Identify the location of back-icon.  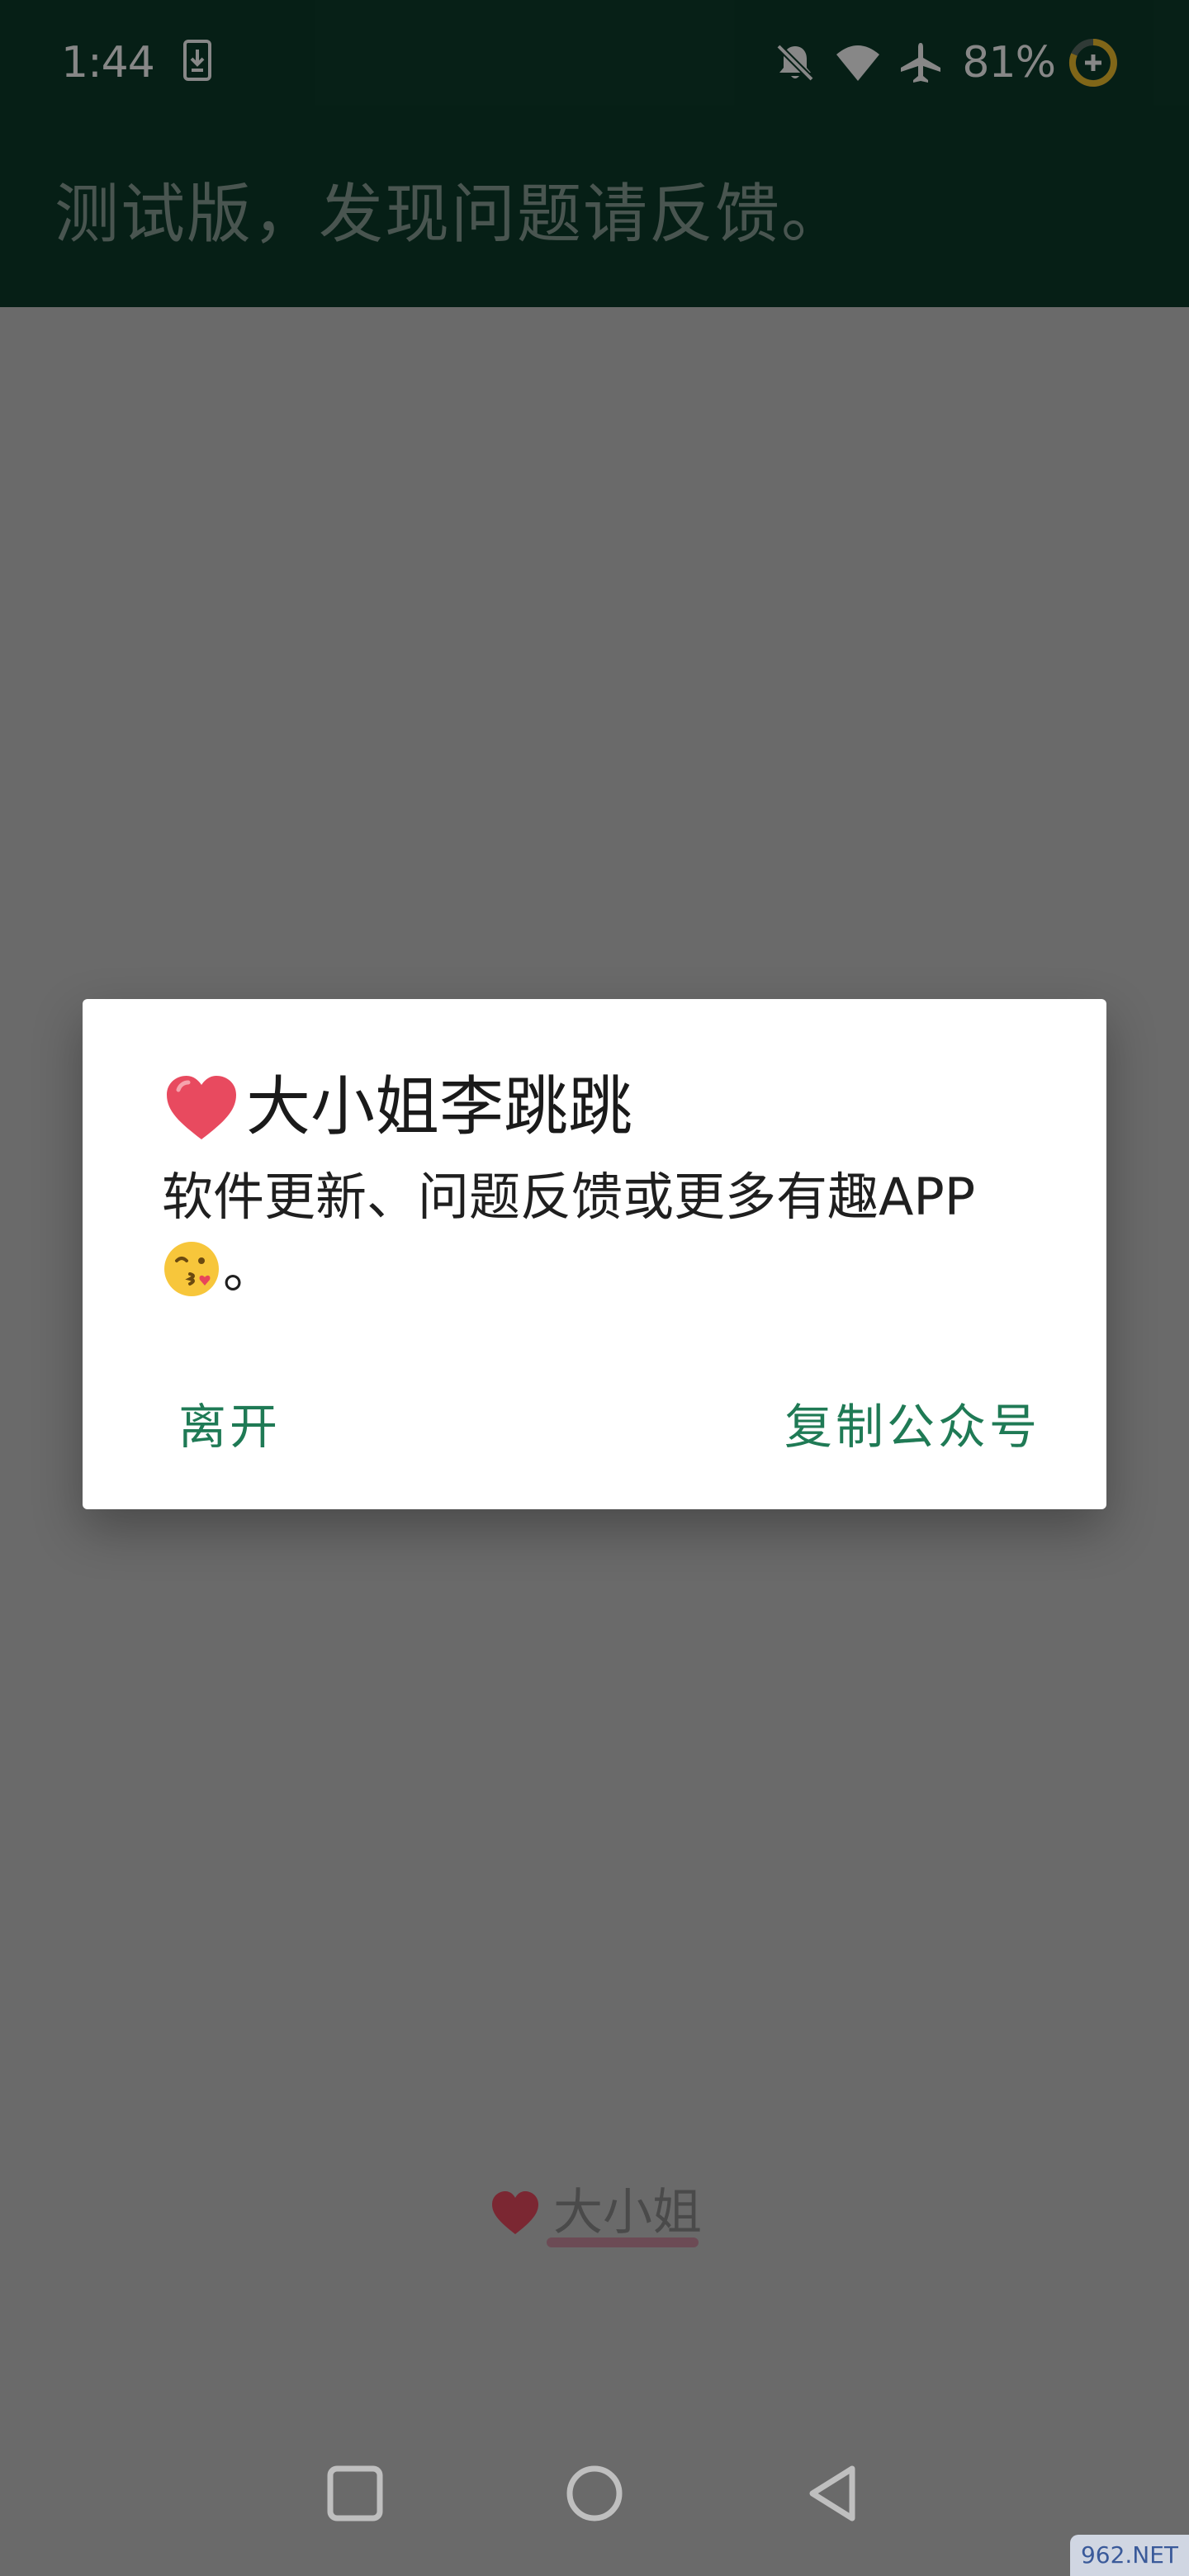
(834, 2493).